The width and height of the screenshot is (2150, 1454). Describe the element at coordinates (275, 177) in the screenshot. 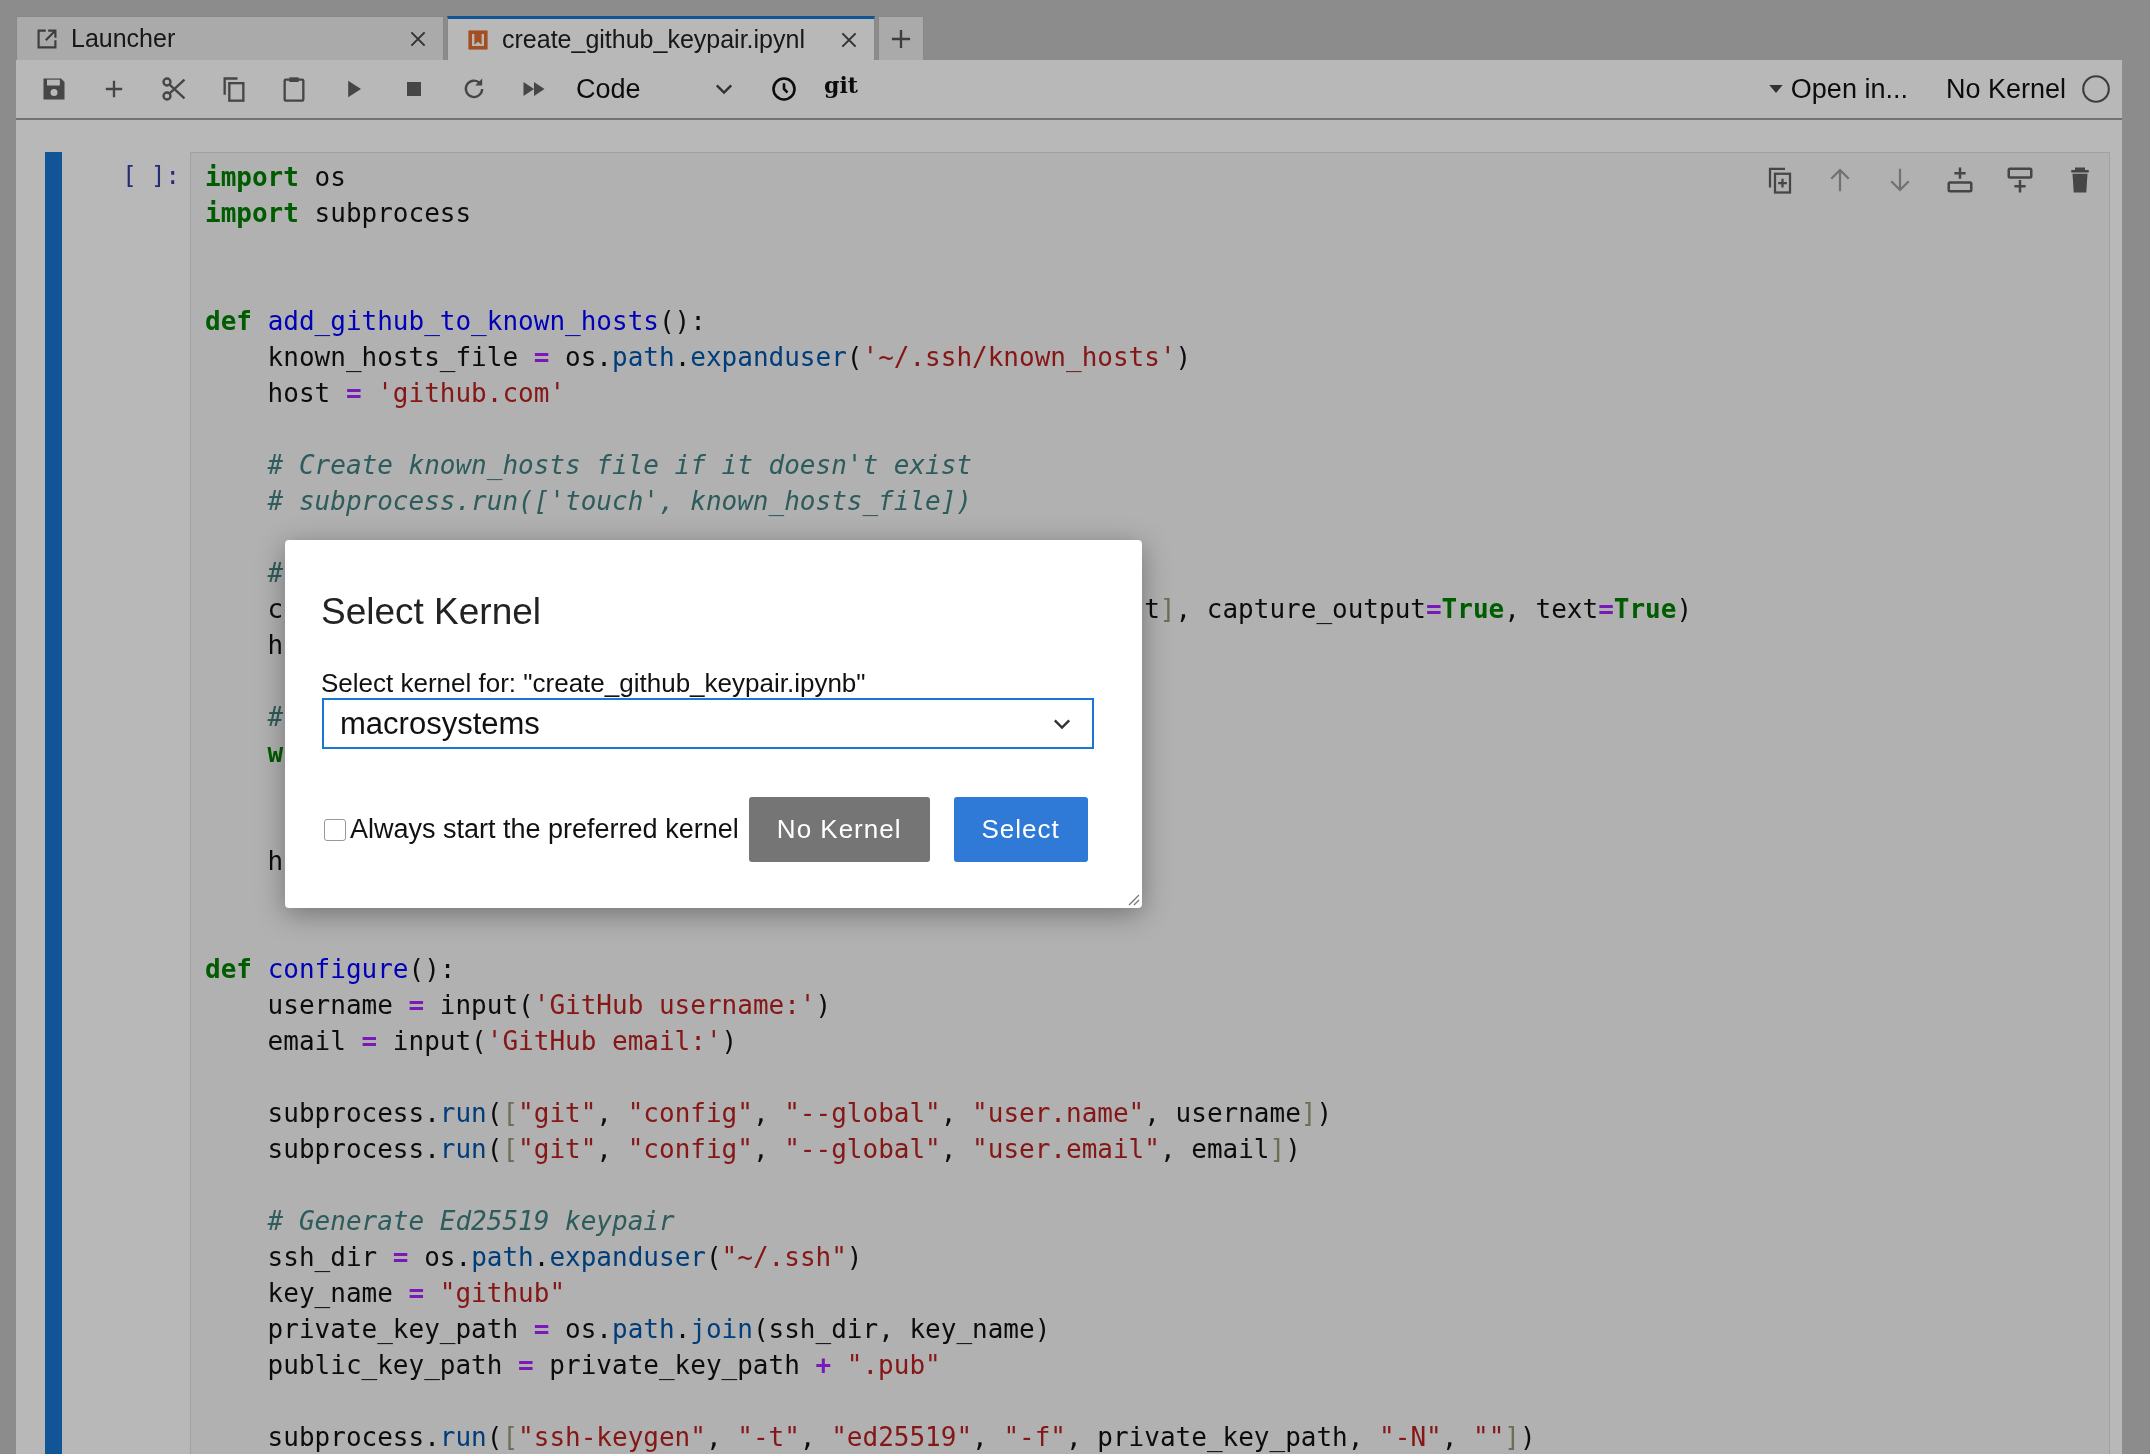

I see `code-line: import os` at that location.